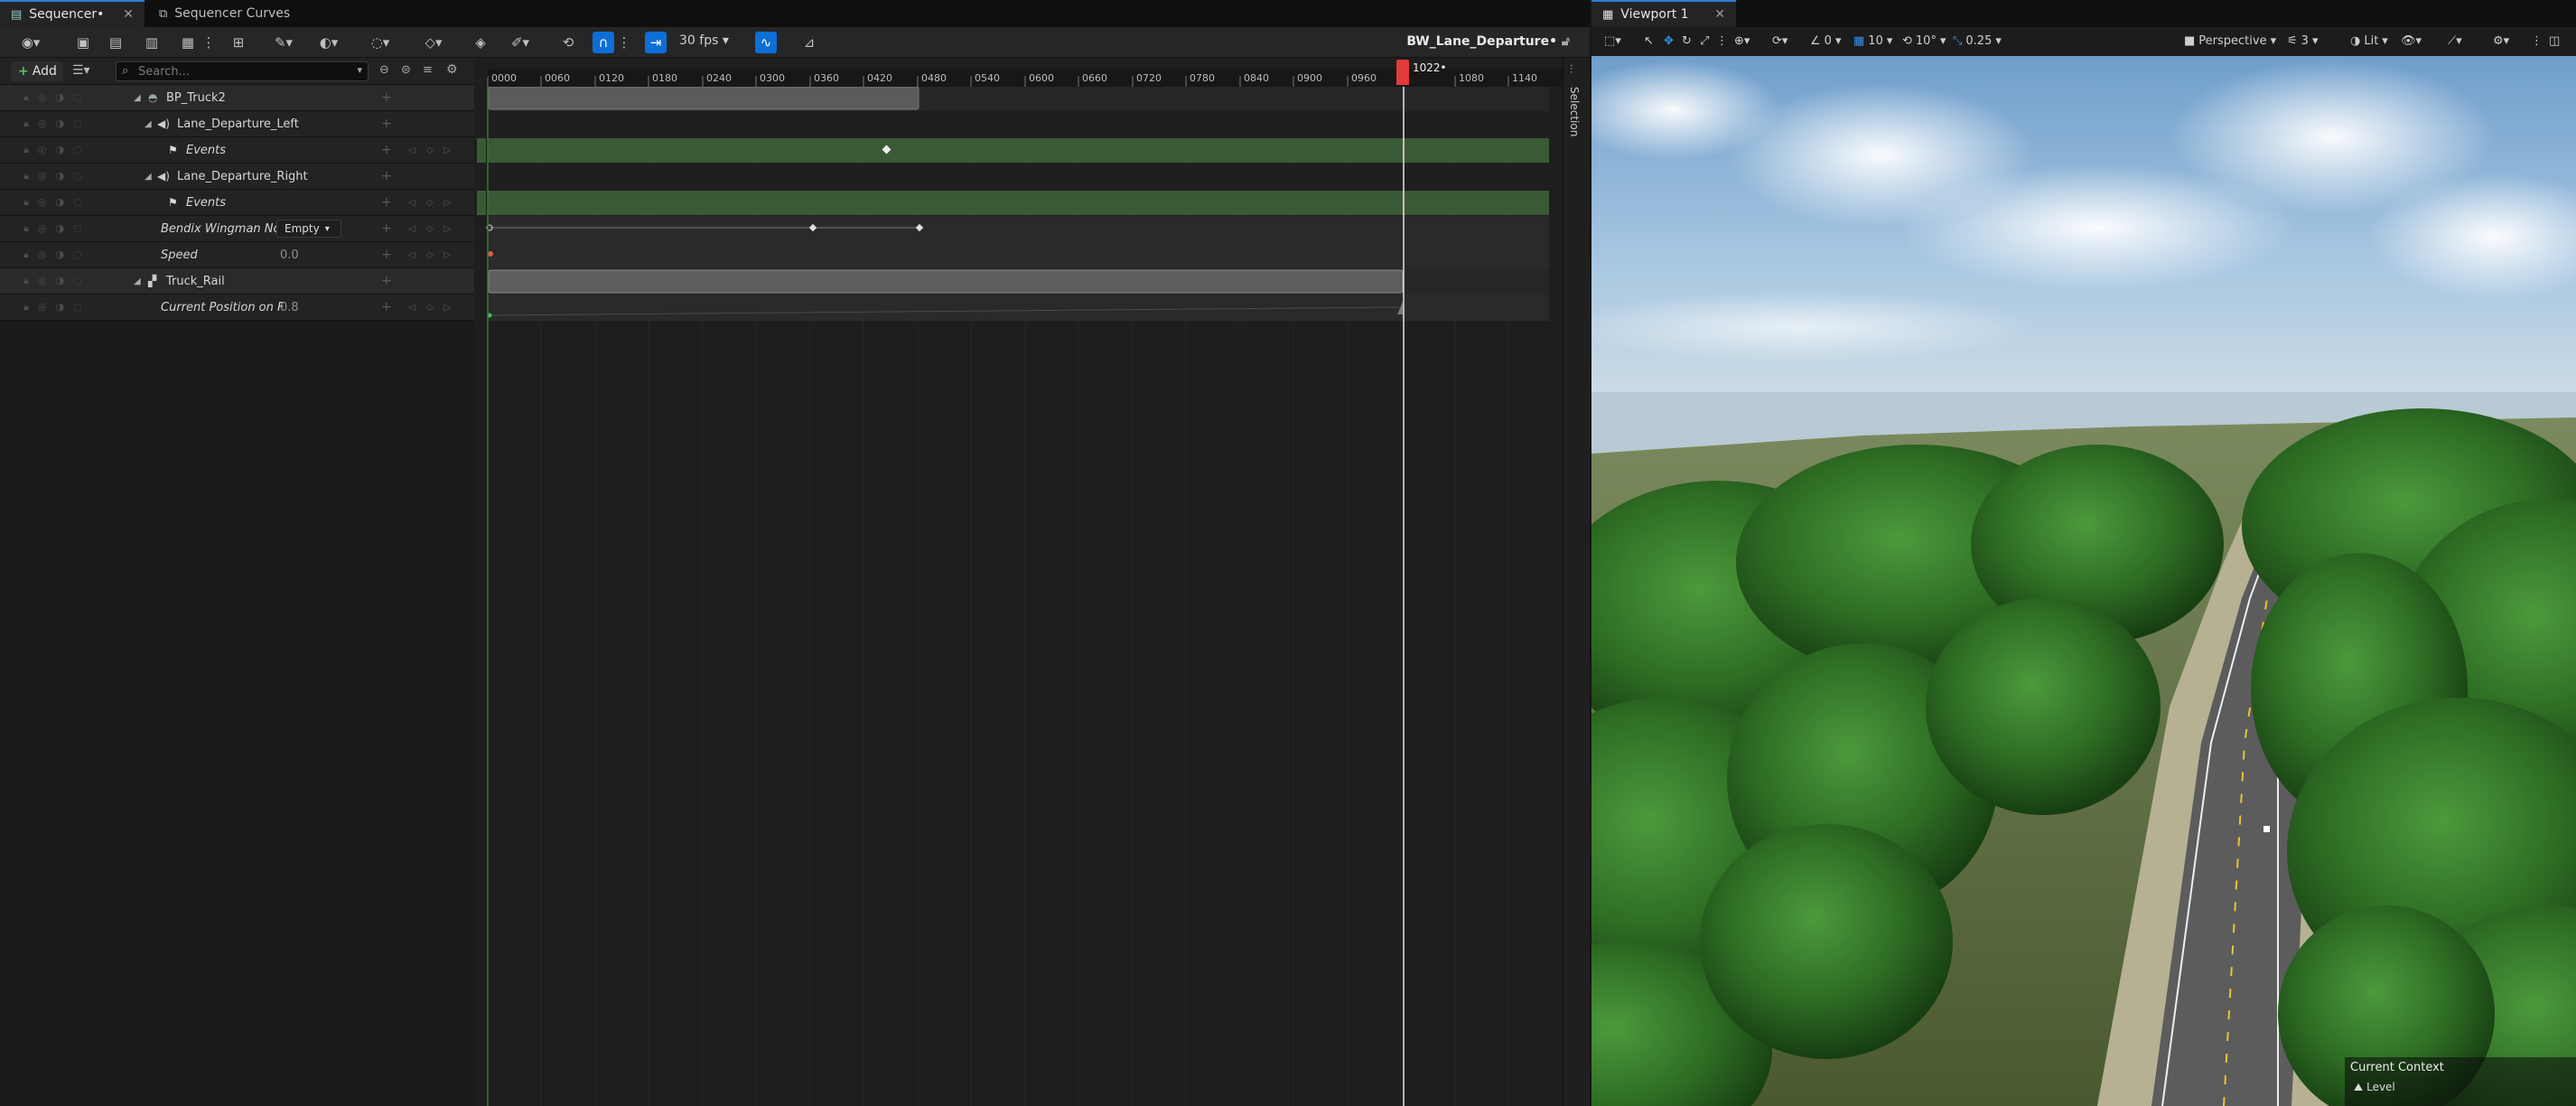 This screenshot has height=1106, width=2576. What do you see at coordinates (283, 42) in the screenshot?
I see `edit-icon: ✎▾` at bounding box center [283, 42].